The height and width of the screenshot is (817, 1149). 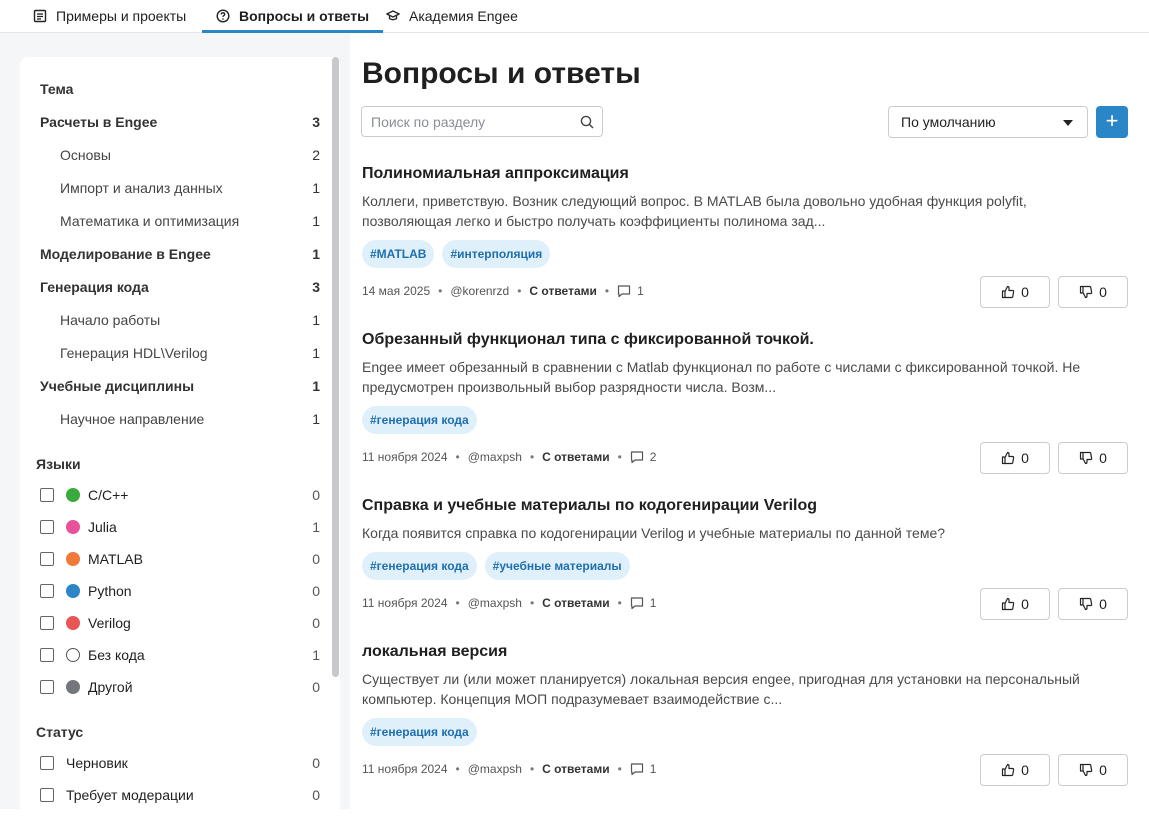 I want to click on tag-list: #генерация кода #учебные материалы, so click(x=496, y=566).